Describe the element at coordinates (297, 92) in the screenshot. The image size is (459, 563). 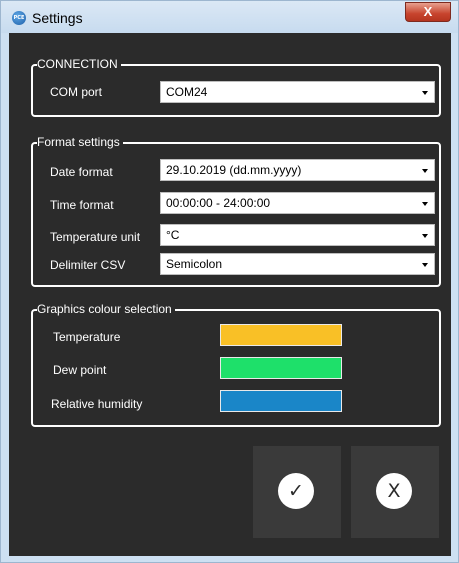
I see `com-port-select: COM24` at that location.